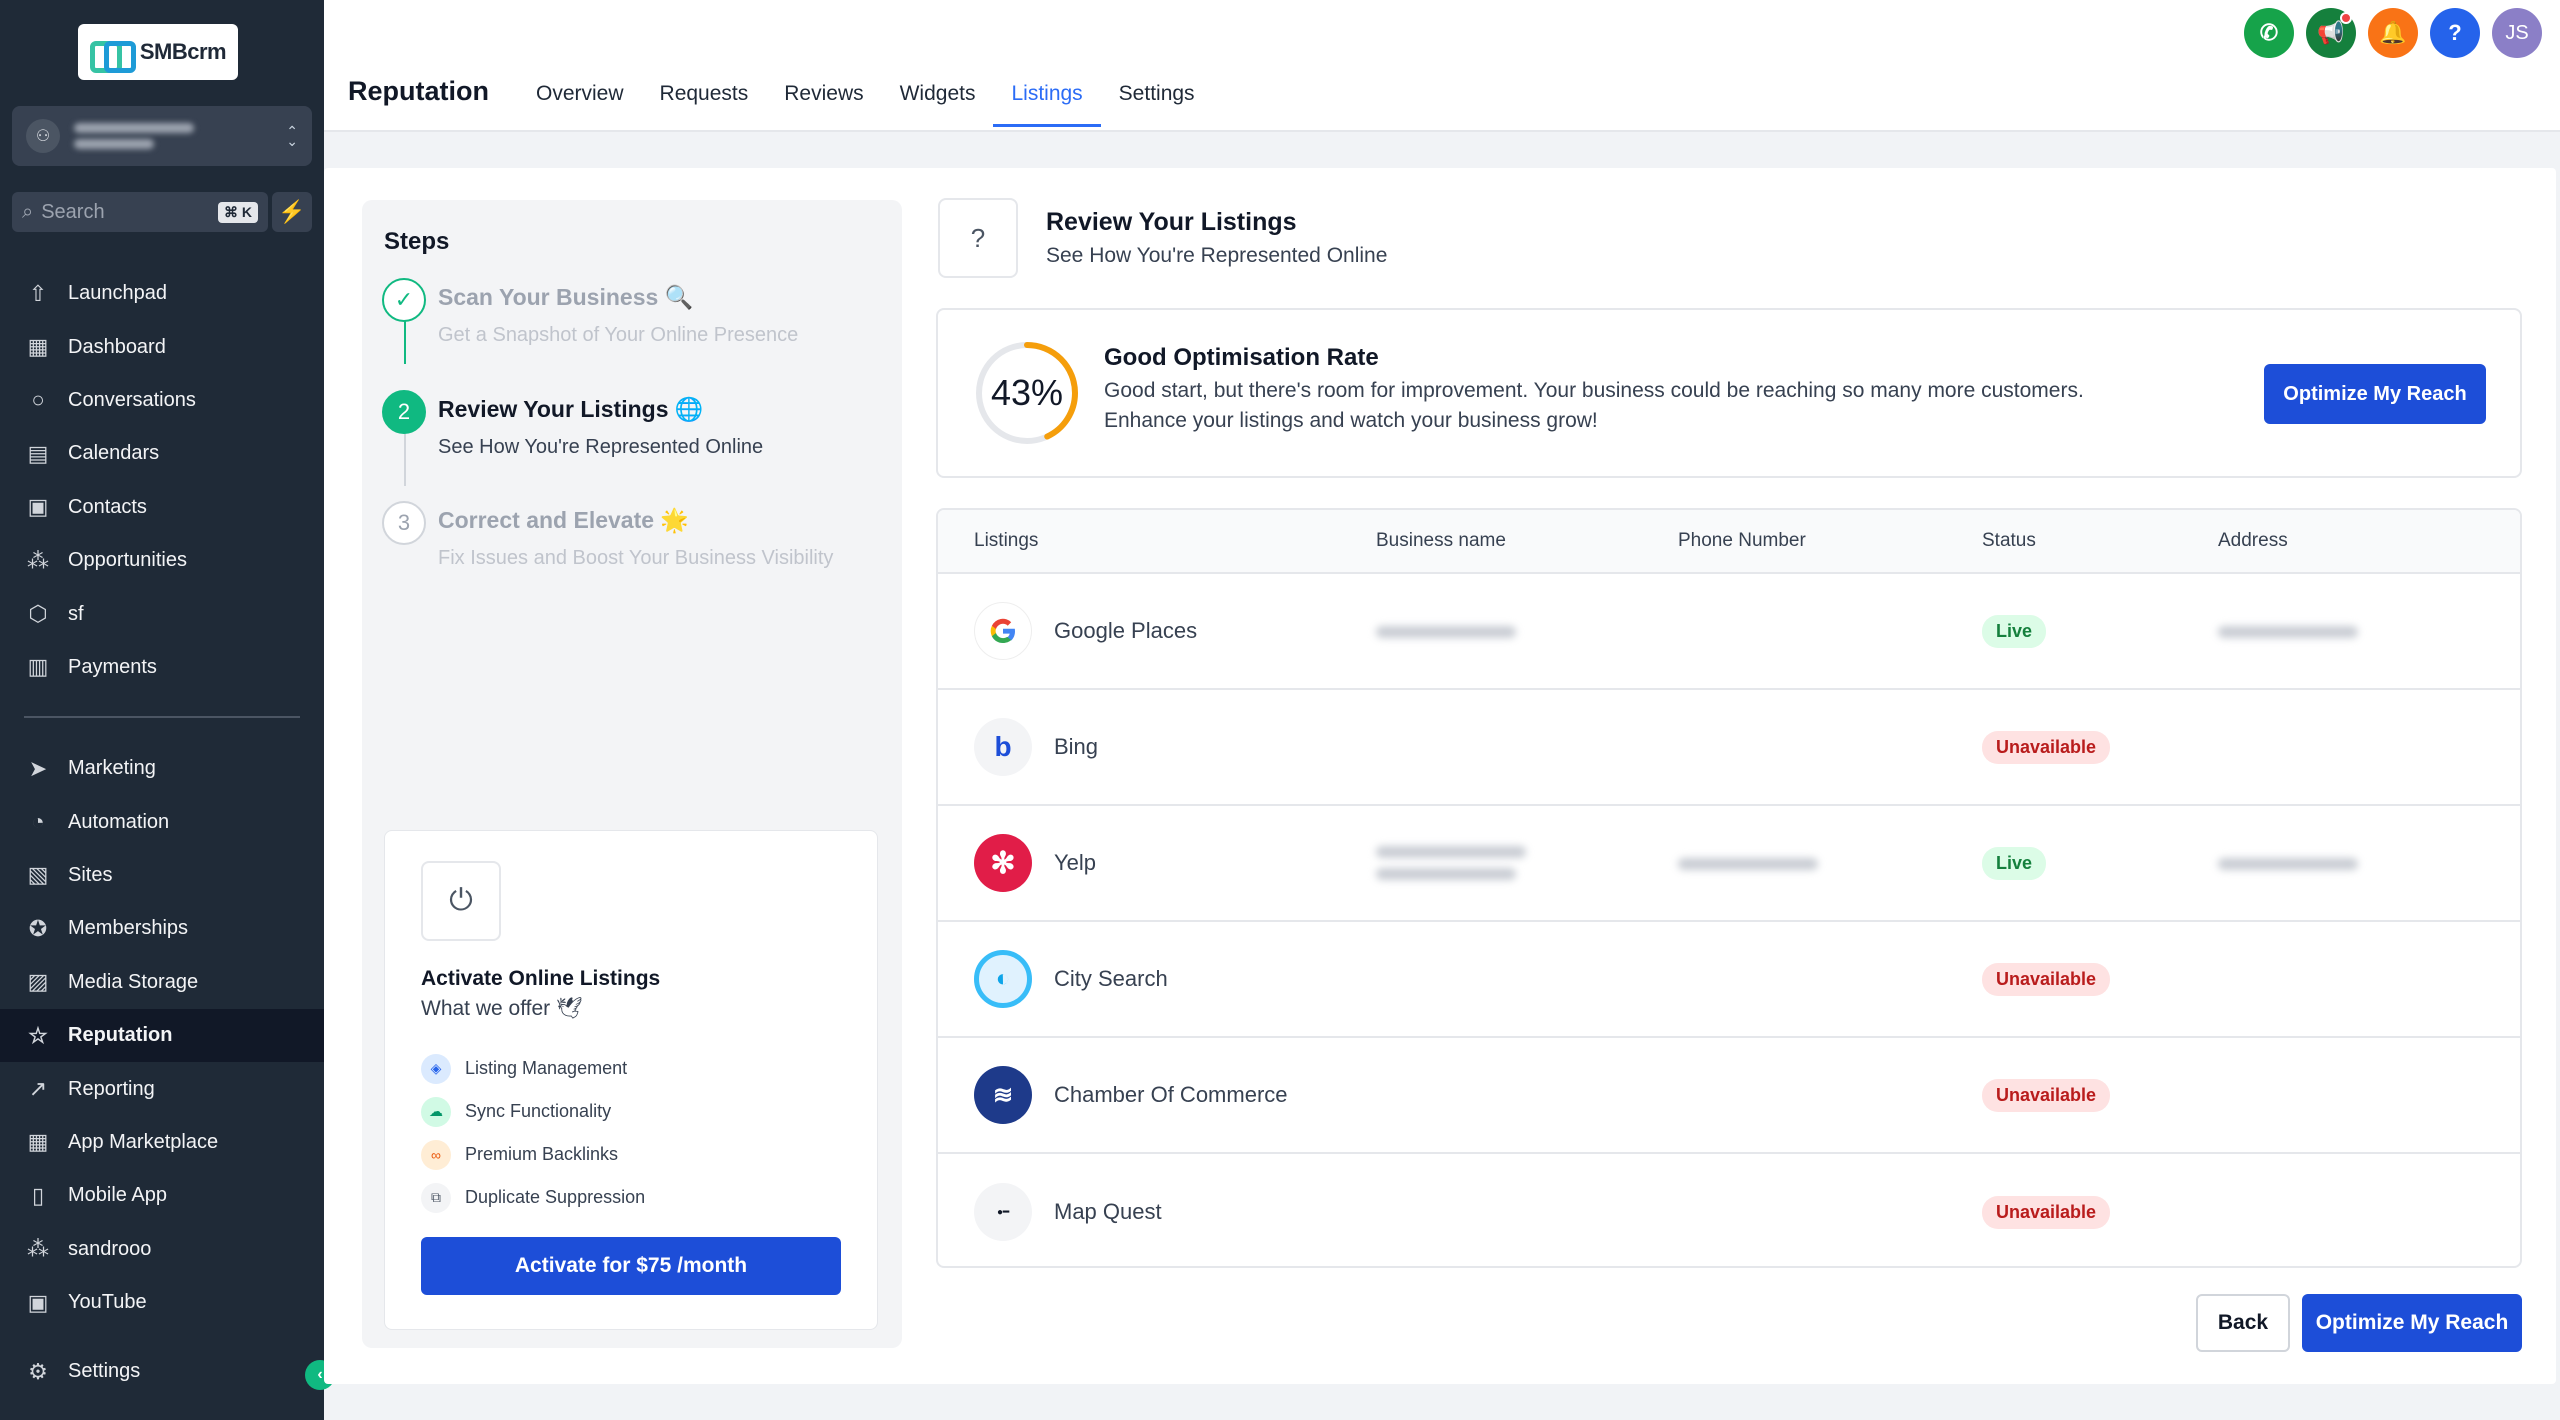 The width and height of the screenshot is (2560, 1420). Describe the element at coordinates (43, 136) in the screenshot. I see `user-icon: ⚇` at that location.